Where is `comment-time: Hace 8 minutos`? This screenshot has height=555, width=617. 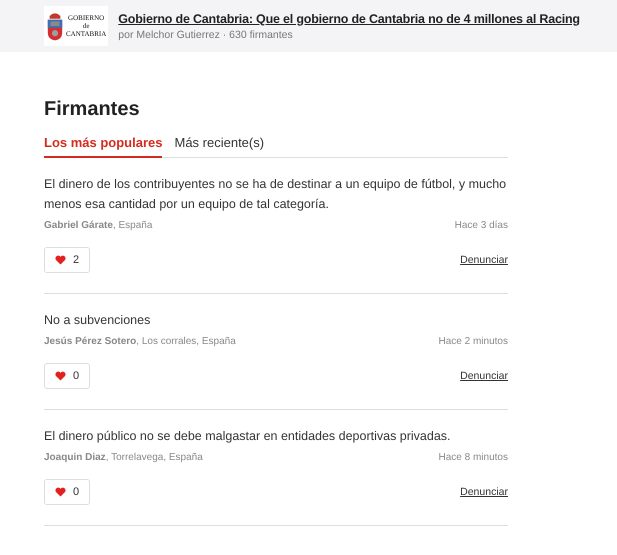 comment-time: Hace 8 minutos is located at coordinates (473, 457).